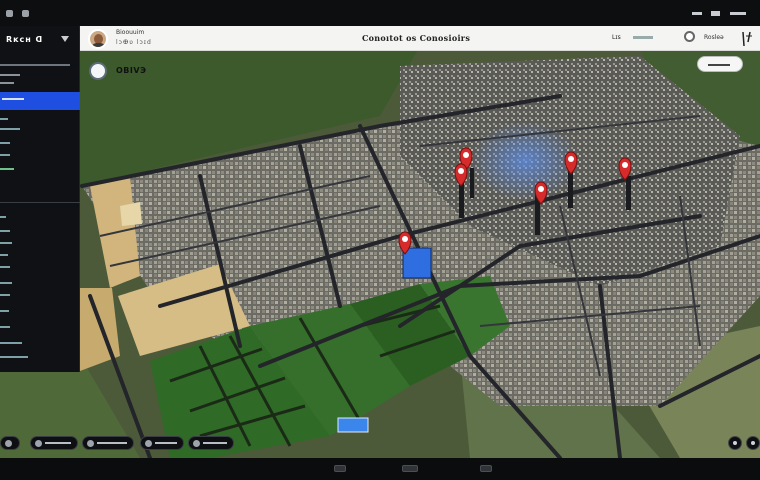 This screenshot has height=480, width=760. I want to click on wifi-icon, so click(697, 13).